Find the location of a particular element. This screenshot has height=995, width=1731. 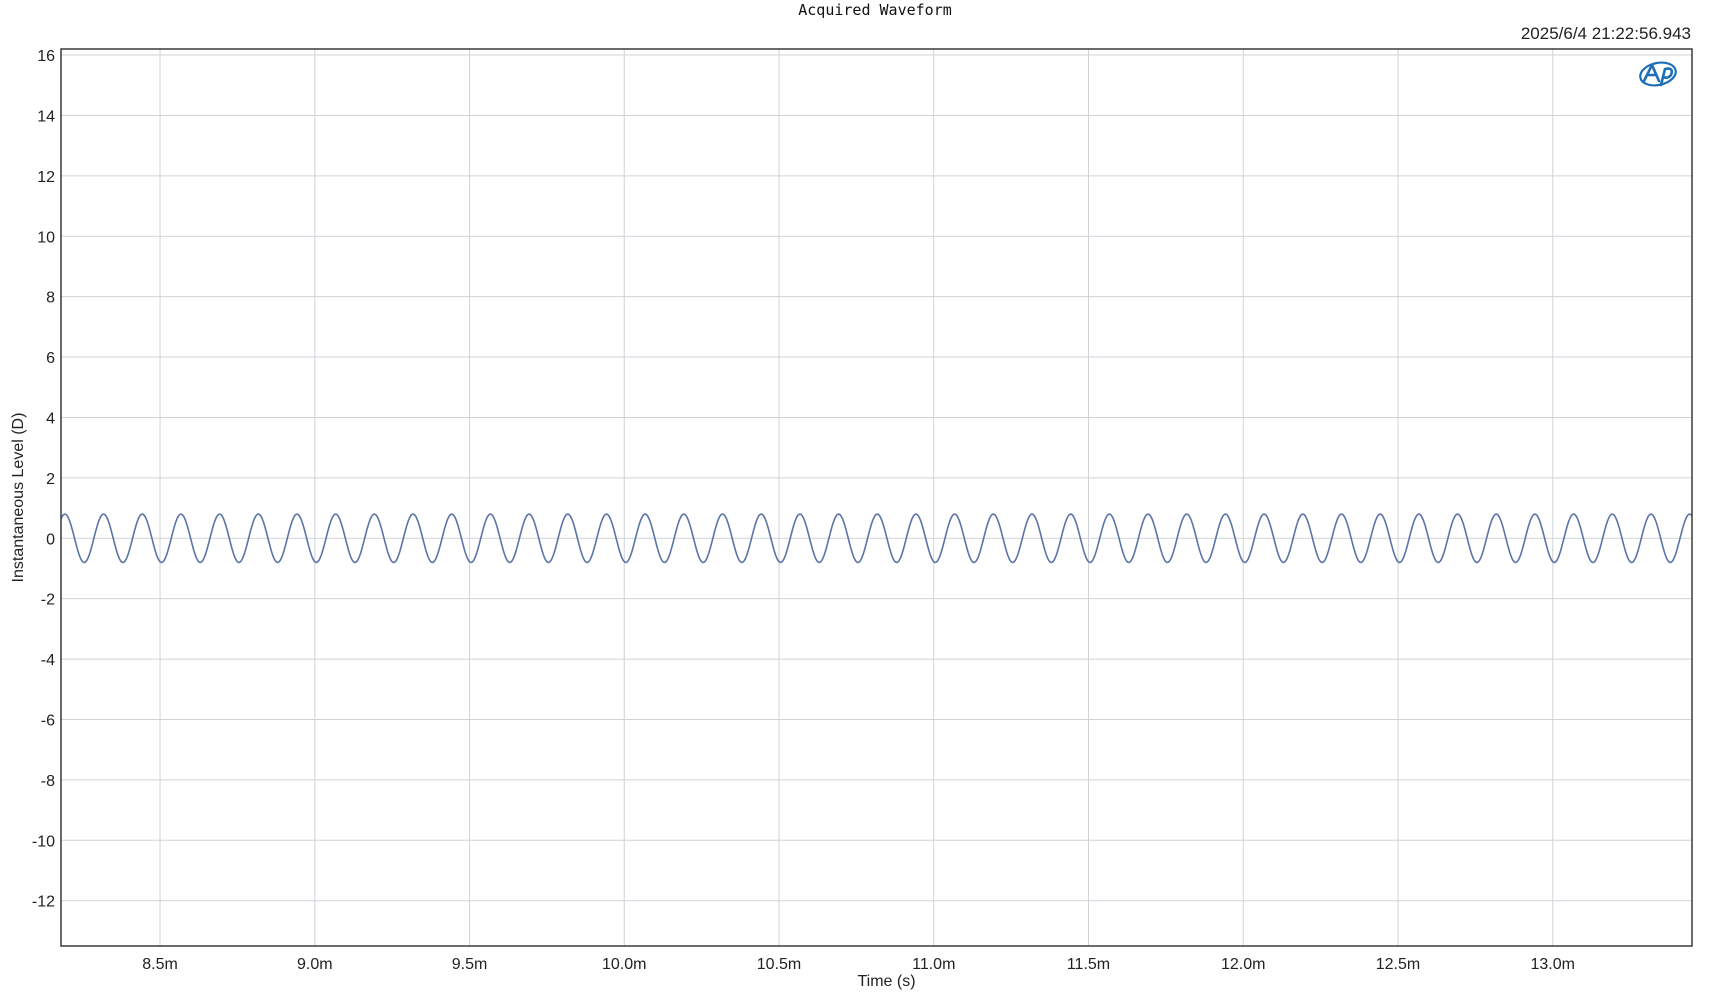

y-tick-label: -6 is located at coordinates (48, 720).